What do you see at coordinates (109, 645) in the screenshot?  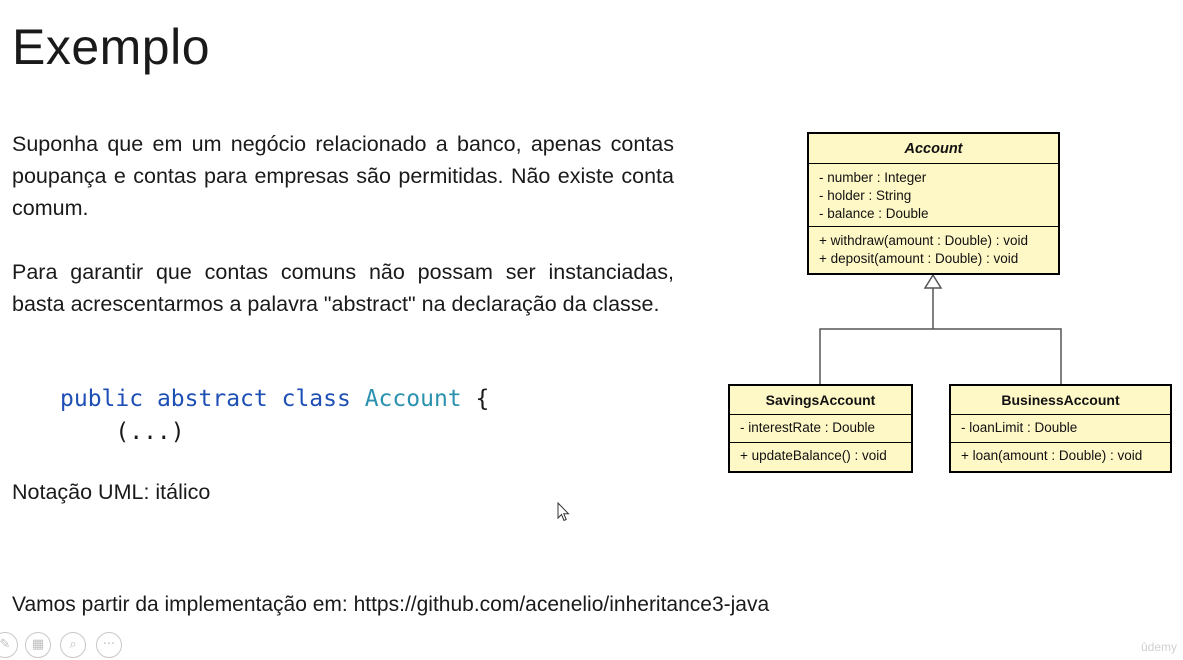 I see `more-icon: ···` at bounding box center [109, 645].